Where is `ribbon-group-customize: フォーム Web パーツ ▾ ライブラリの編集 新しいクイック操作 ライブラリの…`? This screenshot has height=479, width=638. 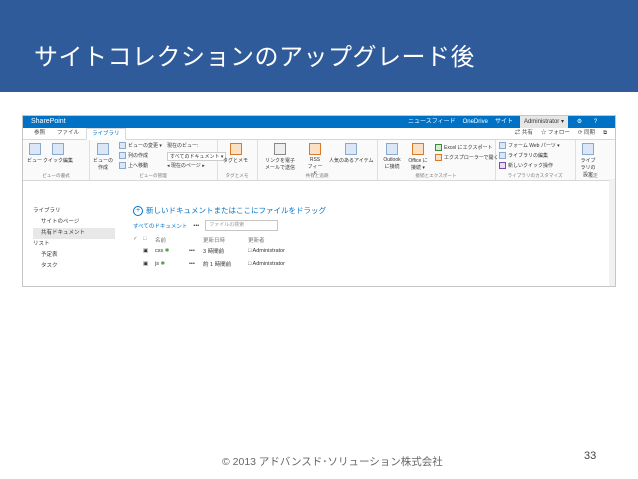 ribbon-group-customize: フォーム Web パーツ ▾ ライブラリの編集 新しいクイック操作 ライブラリの… is located at coordinates (535, 160).